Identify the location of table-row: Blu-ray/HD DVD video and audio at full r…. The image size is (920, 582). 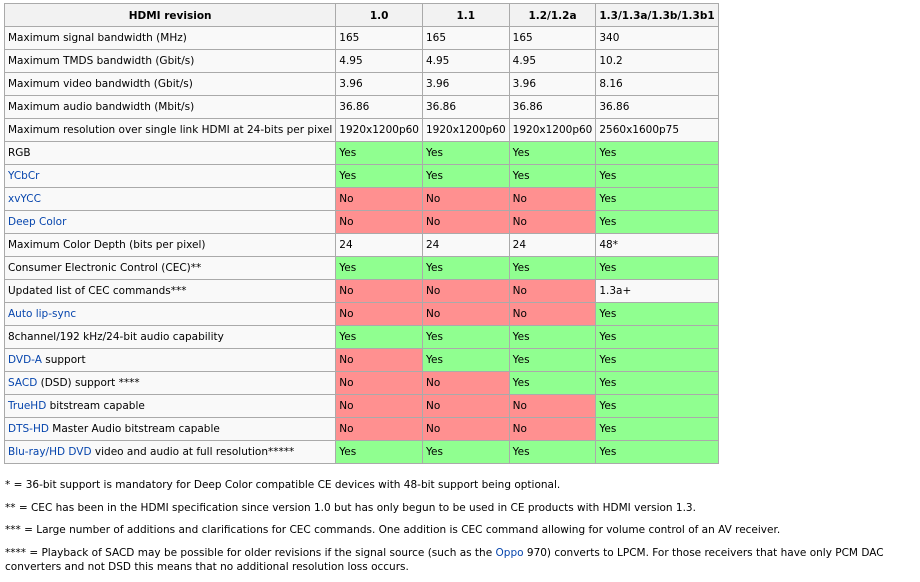
(361, 452).